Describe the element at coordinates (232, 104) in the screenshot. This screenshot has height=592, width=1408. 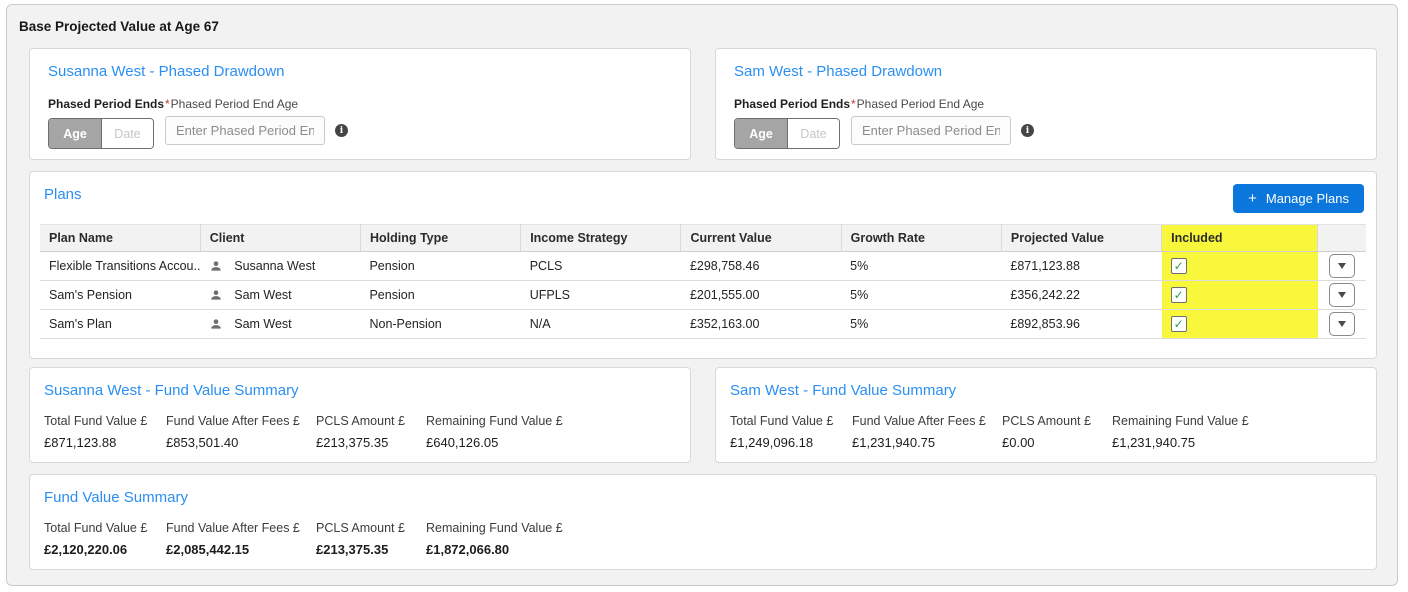
I see `phased-period-end-age-label: *Phased Period End Age` at that location.